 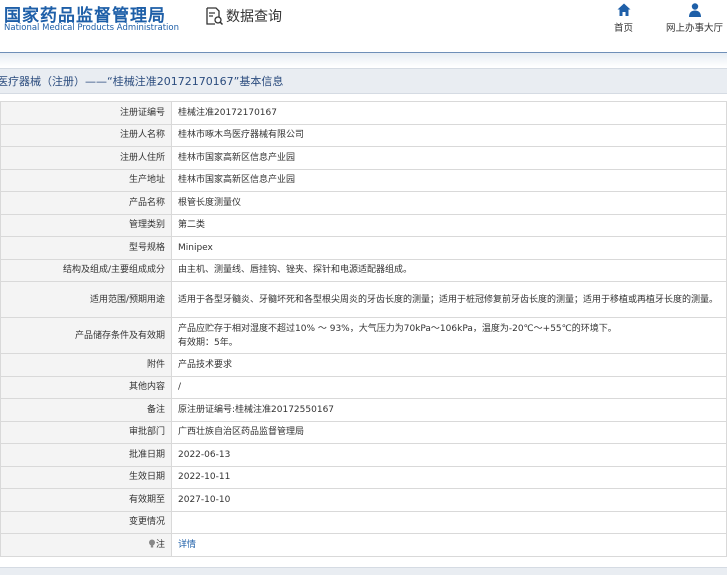 I want to click on logo-title-en: National Medical Products Administration, so click(x=91, y=28).